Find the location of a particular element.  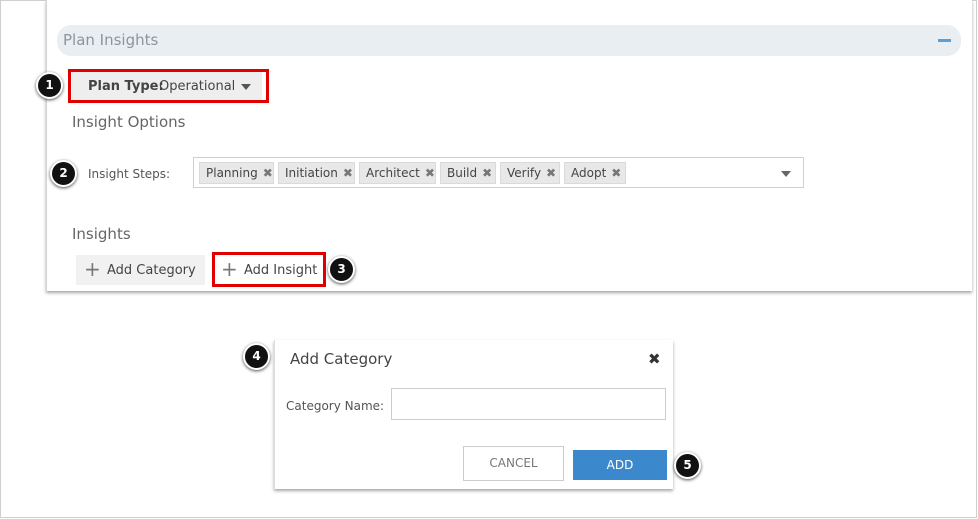

panel-title: Plan Insights is located at coordinates (111, 40).